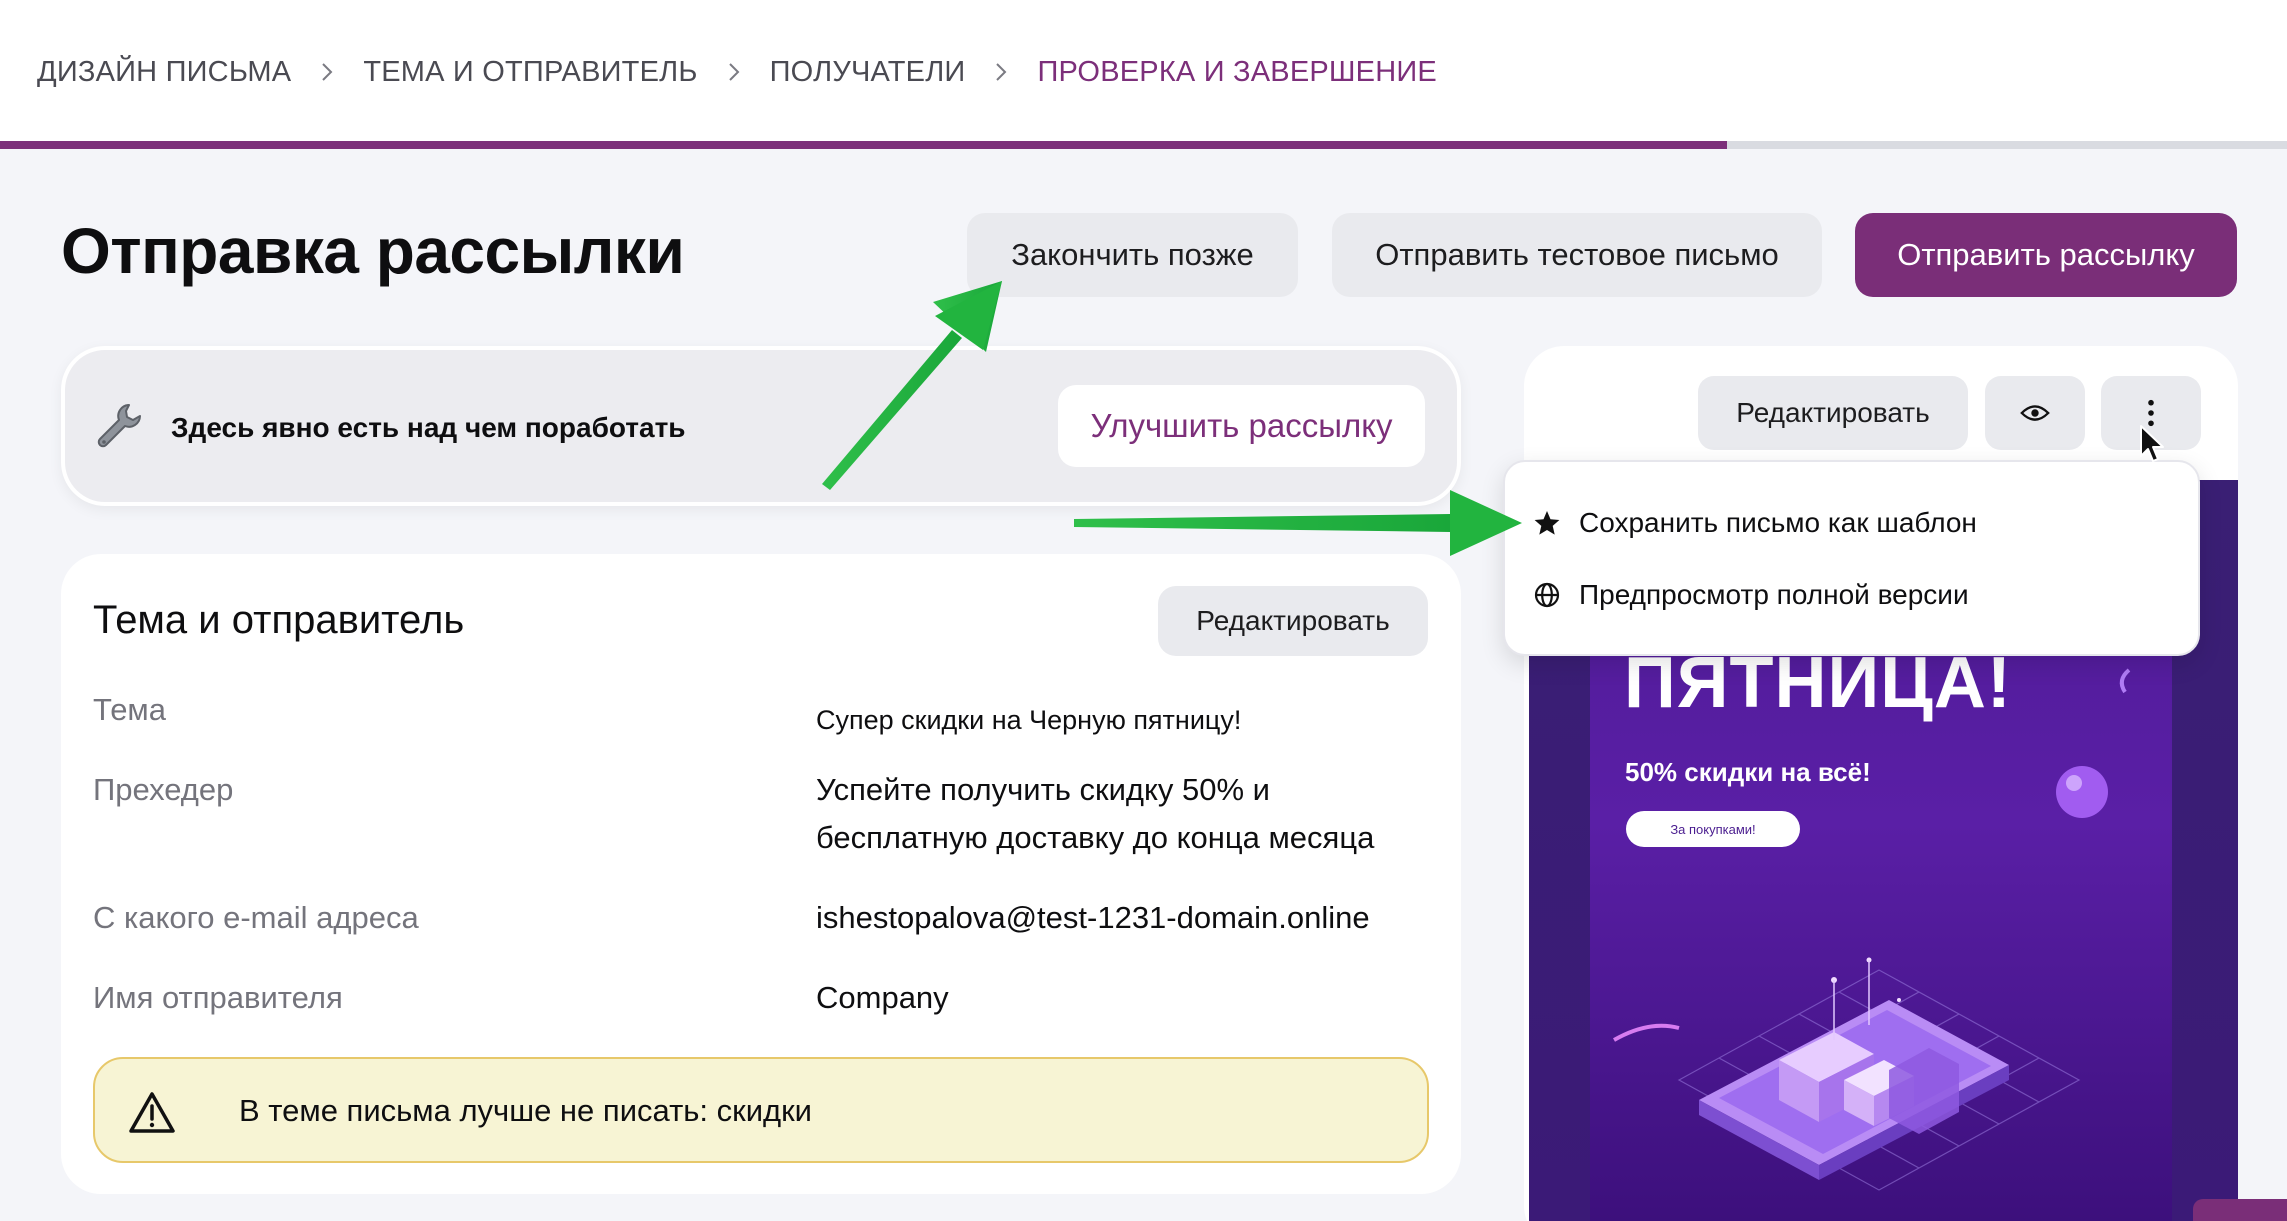 The width and height of the screenshot is (2287, 1221). What do you see at coordinates (1879, 1074) in the screenshot?
I see `promo-illustration` at bounding box center [1879, 1074].